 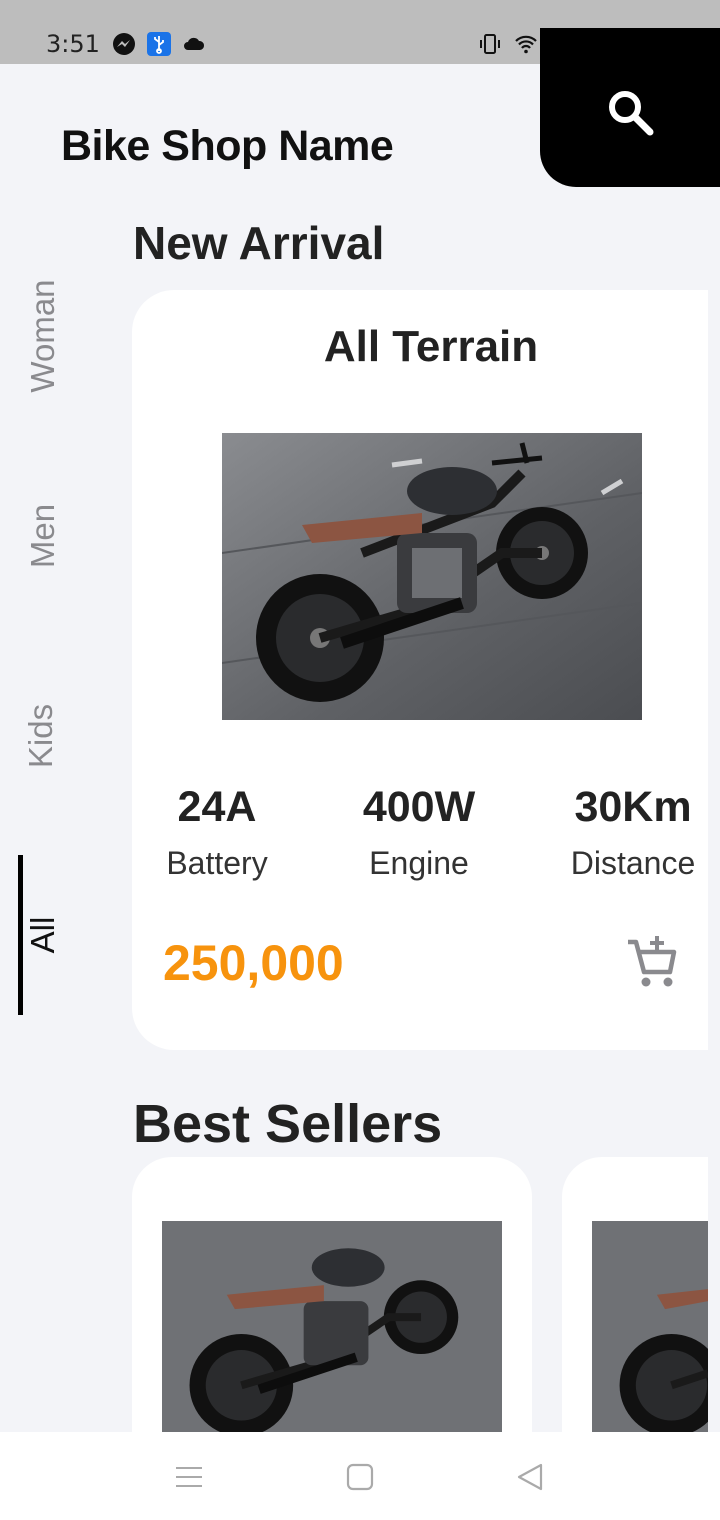 I want to click on search-icon, so click(x=630, y=112).